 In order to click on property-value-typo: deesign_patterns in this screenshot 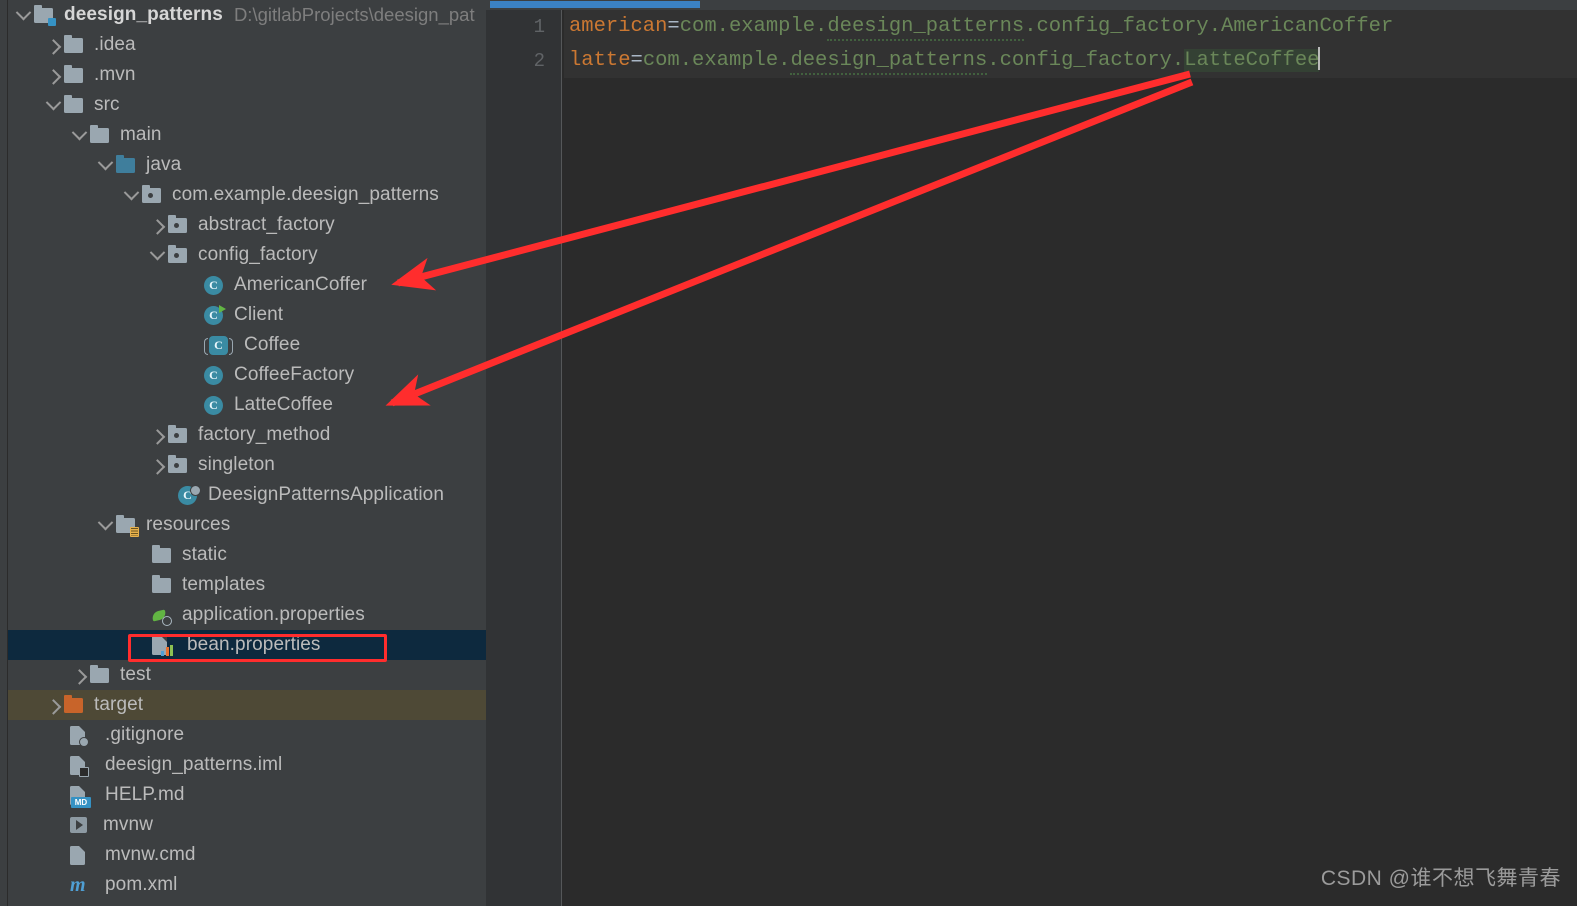, I will do `click(889, 62)`.